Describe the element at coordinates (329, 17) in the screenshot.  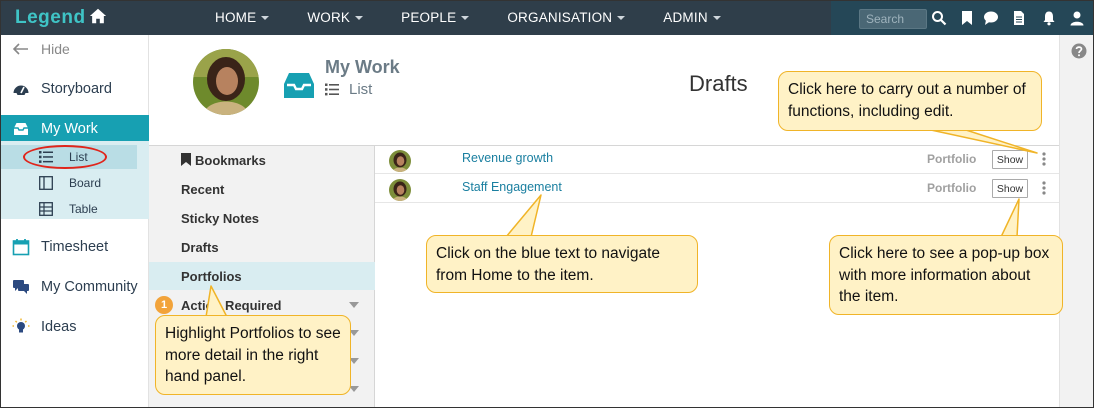
I see `nav-work-label: WORK` at that location.